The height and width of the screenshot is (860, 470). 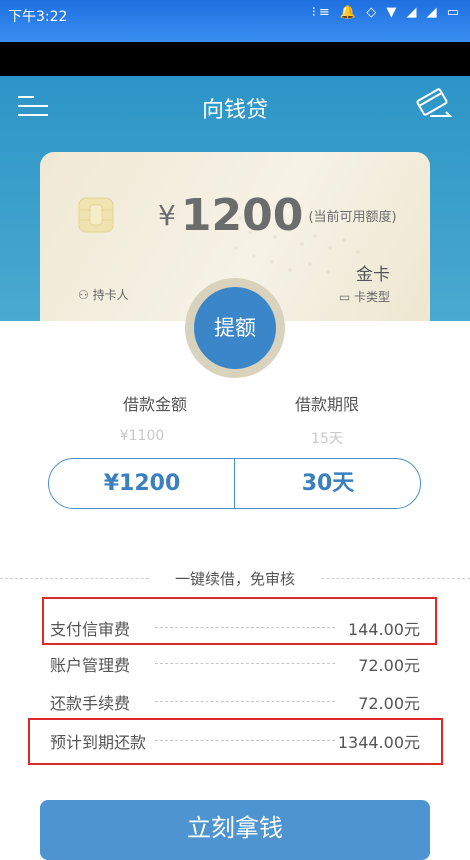 What do you see at coordinates (90, 665) in the screenshot?
I see `fee-label: 账户管理费` at bounding box center [90, 665].